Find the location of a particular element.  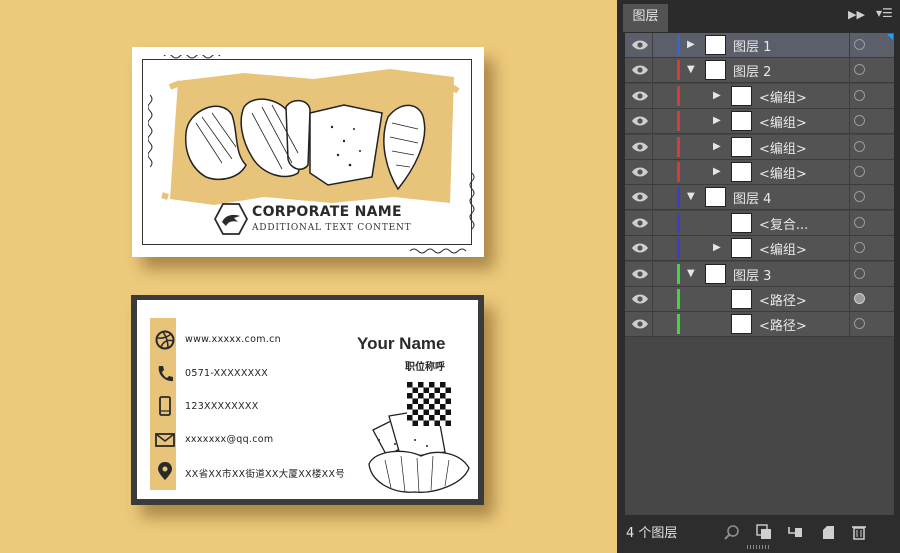

make-clipping-mask-icon is located at coordinates (764, 532).